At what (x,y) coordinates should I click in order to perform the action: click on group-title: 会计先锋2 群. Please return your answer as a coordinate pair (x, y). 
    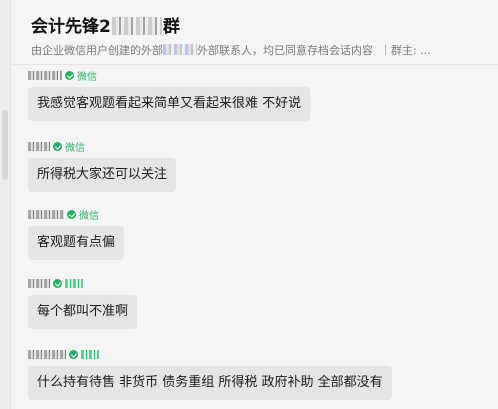
    Looking at the image, I should click on (105, 24).